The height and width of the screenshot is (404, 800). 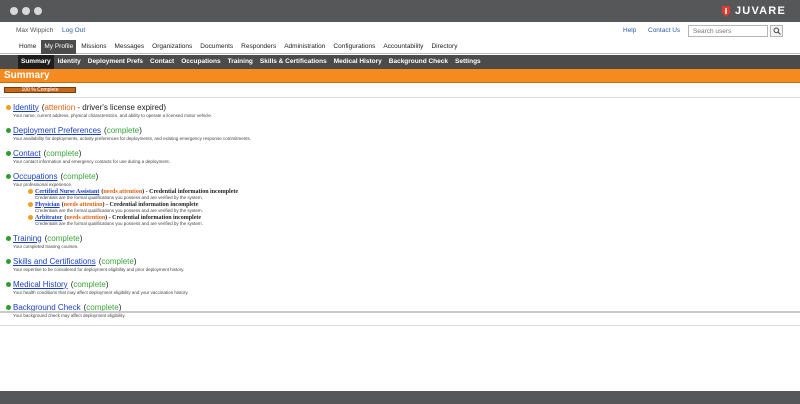 I want to click on window-zoom-dot, so click(x=38, y=11).